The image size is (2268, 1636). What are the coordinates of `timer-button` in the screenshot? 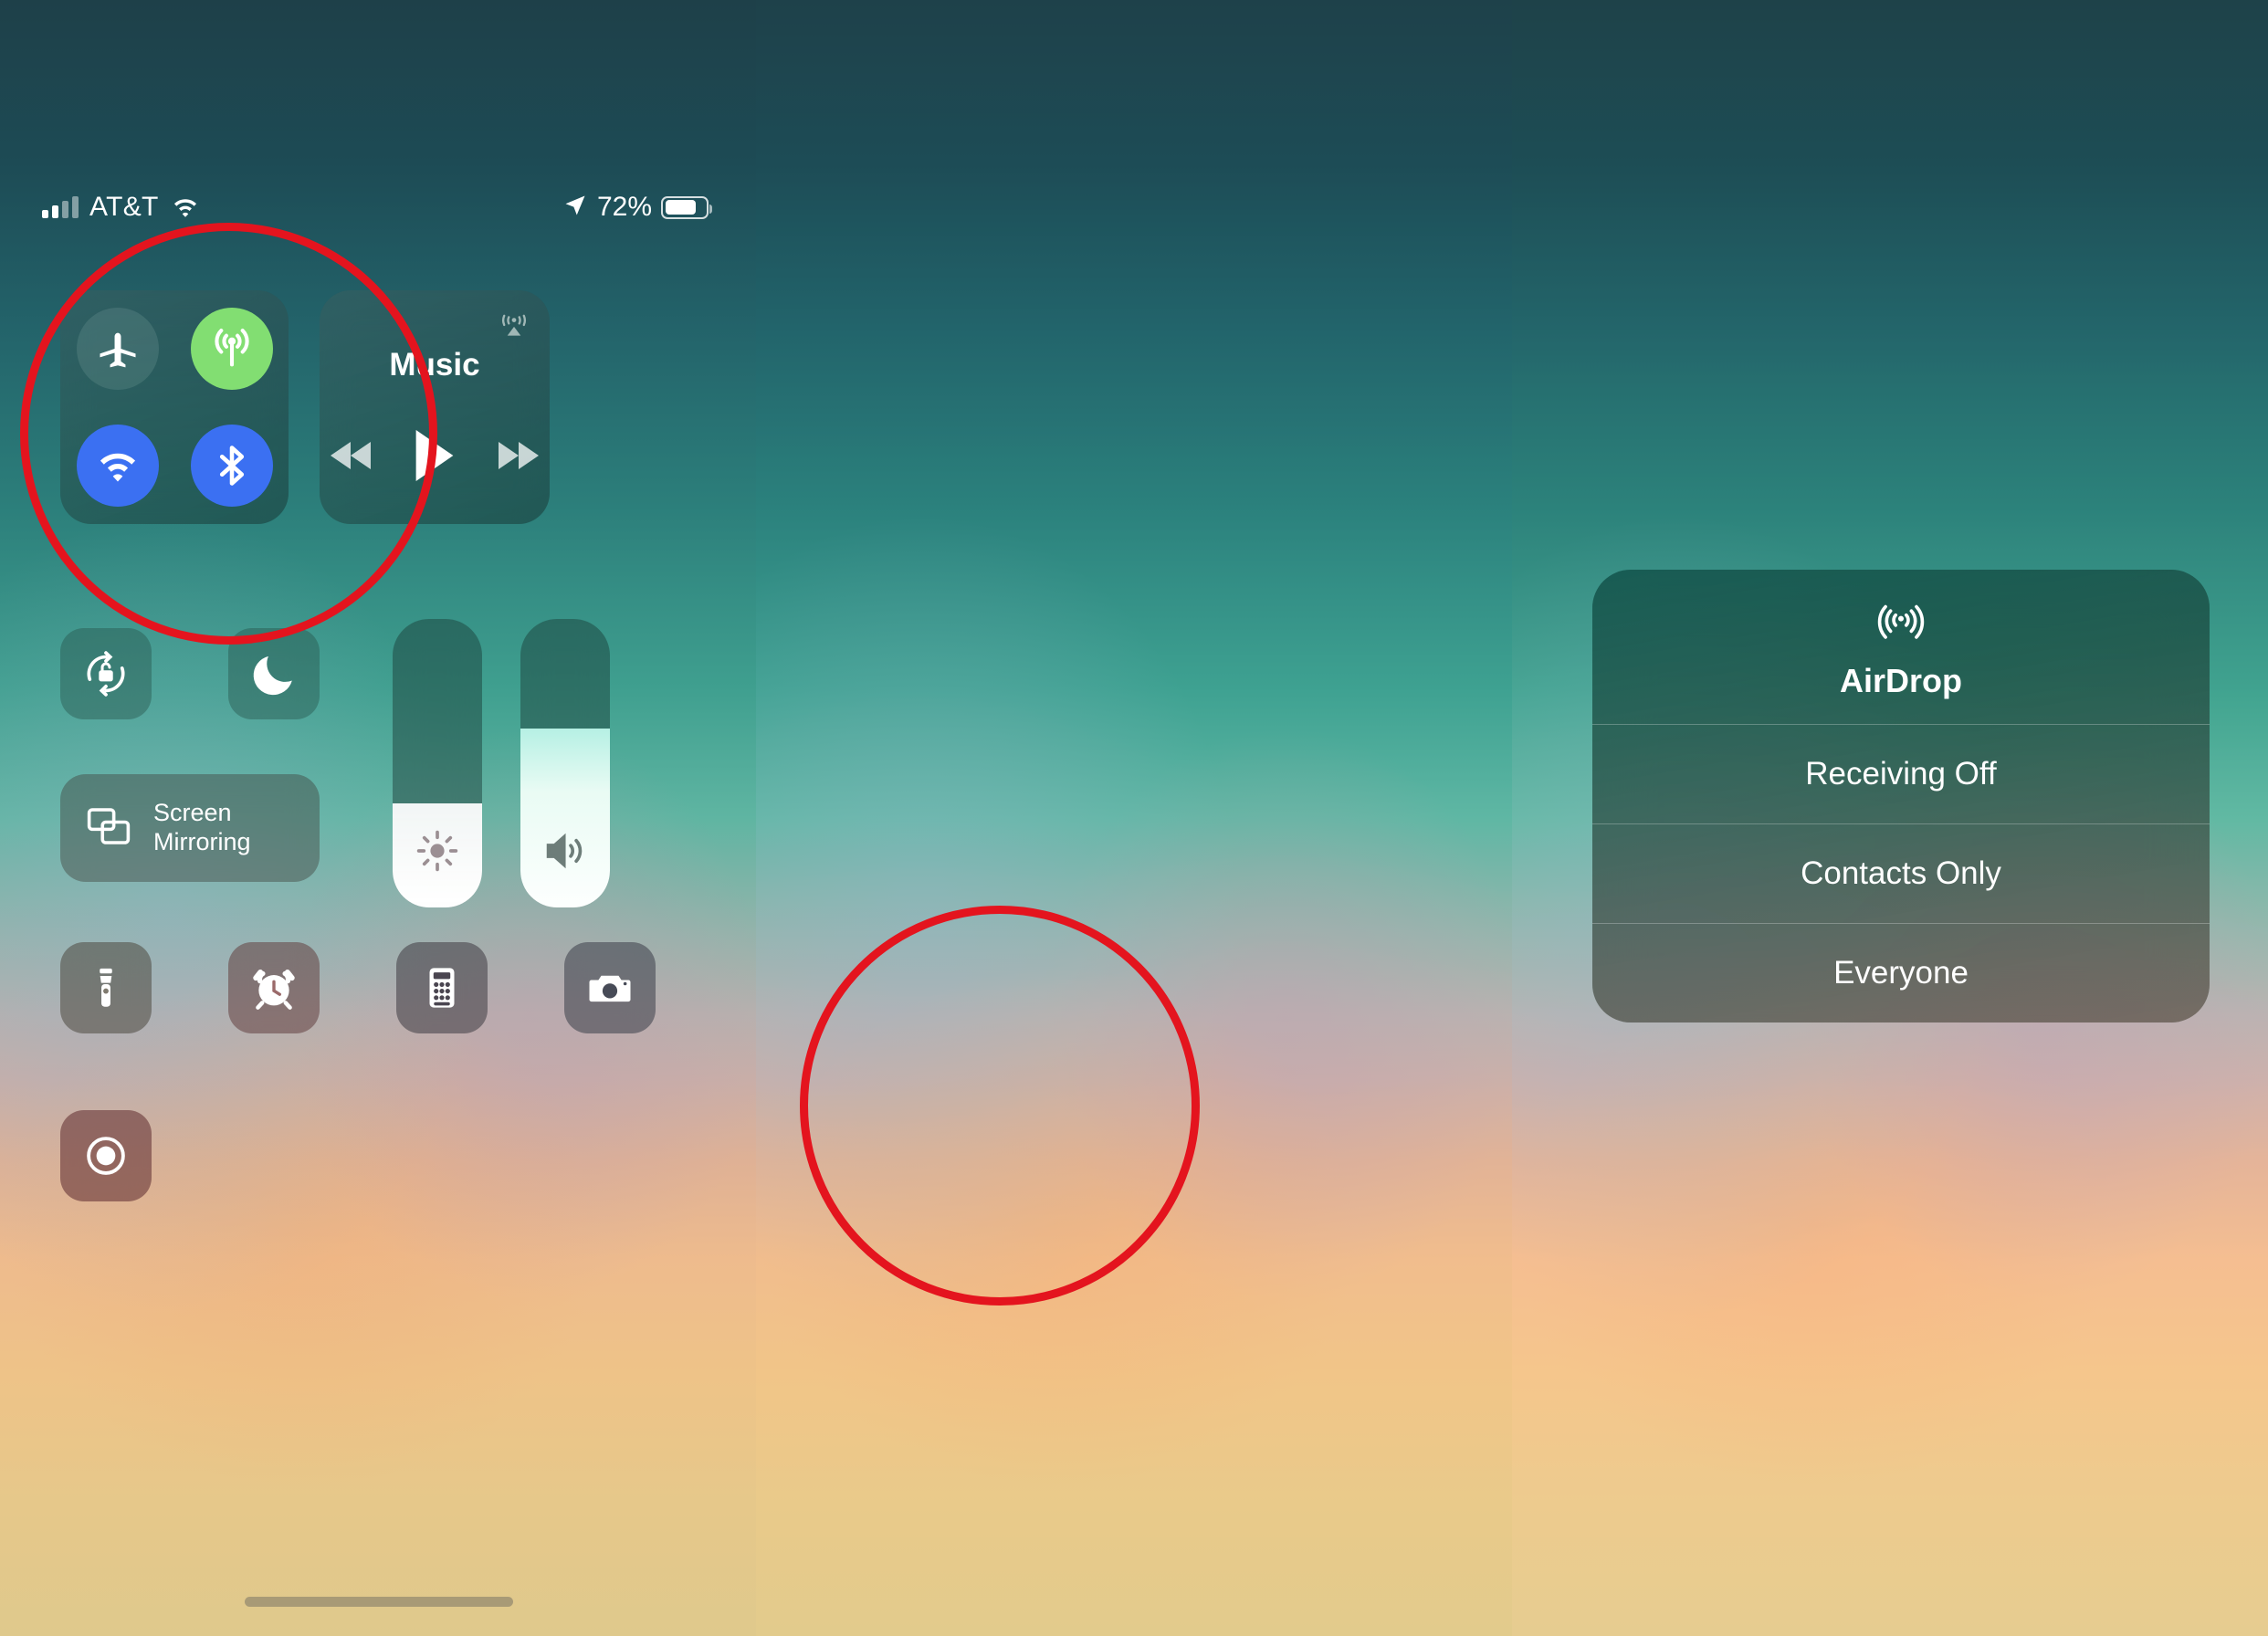 It's located at (274, 987).